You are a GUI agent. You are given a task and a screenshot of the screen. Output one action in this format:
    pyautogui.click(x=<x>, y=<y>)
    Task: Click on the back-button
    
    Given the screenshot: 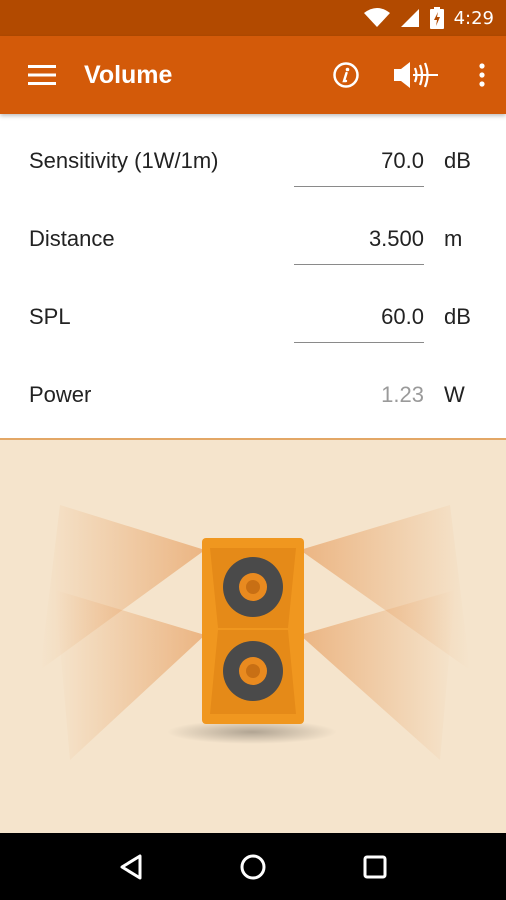 What is the action you would take?
    pyautogui.click(x=131, y=867)
    